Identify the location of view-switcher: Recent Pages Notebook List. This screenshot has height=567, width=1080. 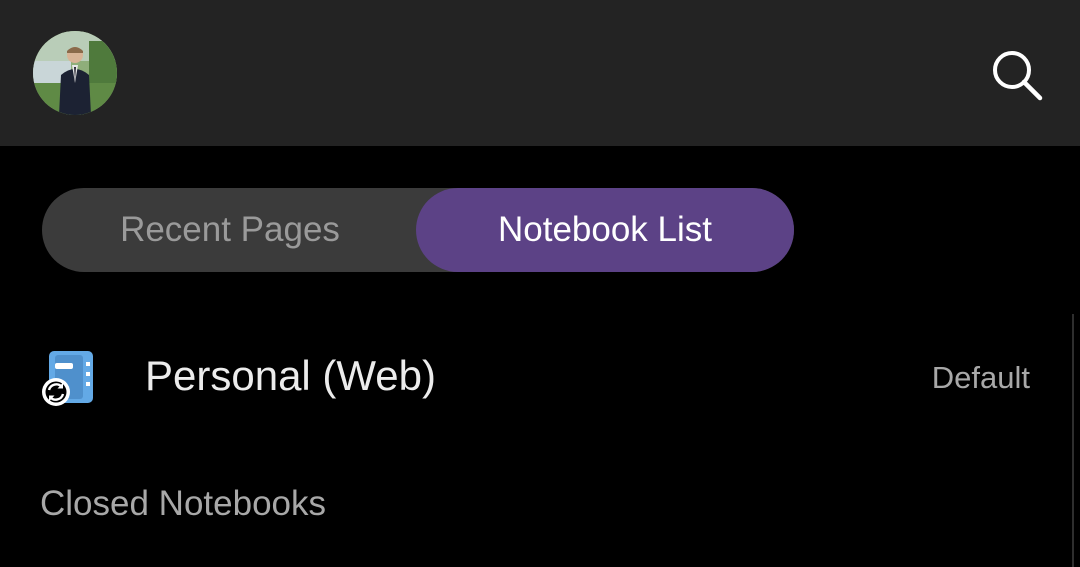
(418, 230).